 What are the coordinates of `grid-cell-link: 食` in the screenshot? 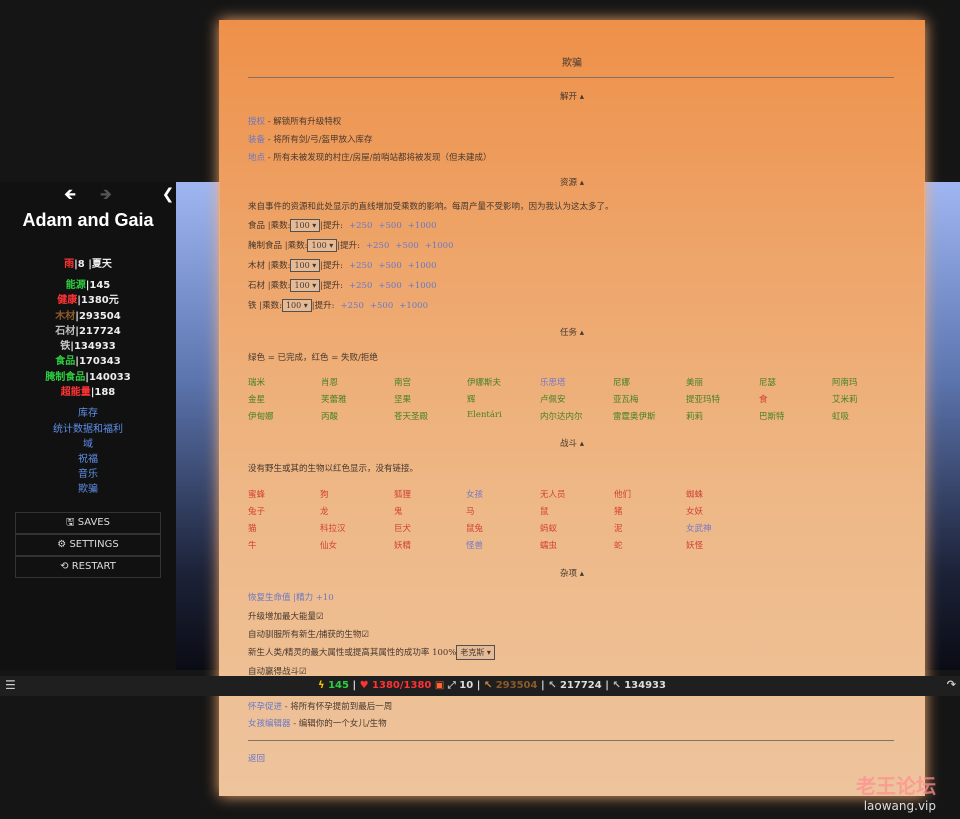 It's located at (763, 399).